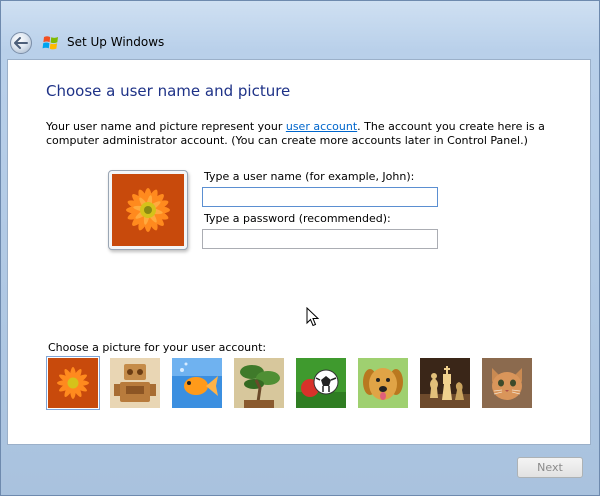 The width and height of the screenshot is (600, 496). I want to click on picture-option-fish, so click(197, 383).